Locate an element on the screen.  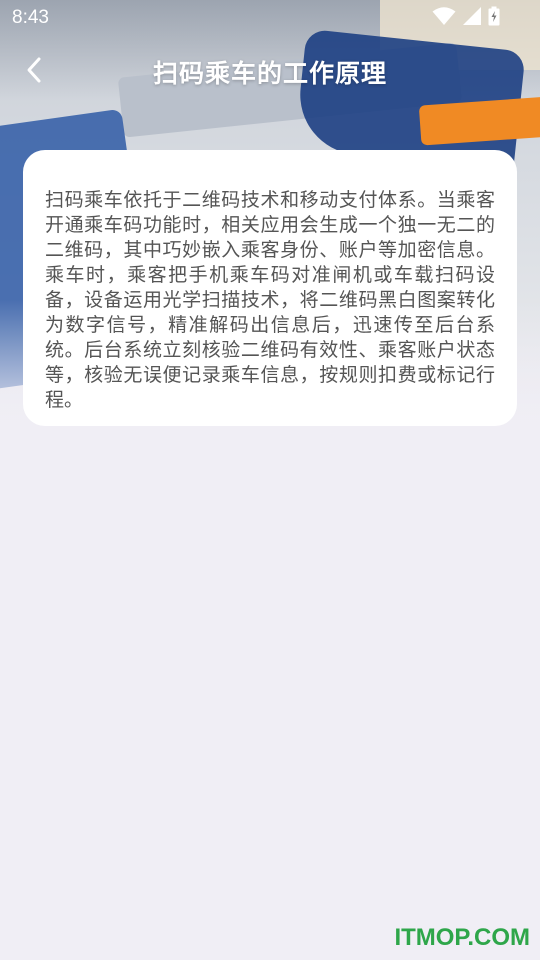
status-icons is located at coordinates (466, 18).